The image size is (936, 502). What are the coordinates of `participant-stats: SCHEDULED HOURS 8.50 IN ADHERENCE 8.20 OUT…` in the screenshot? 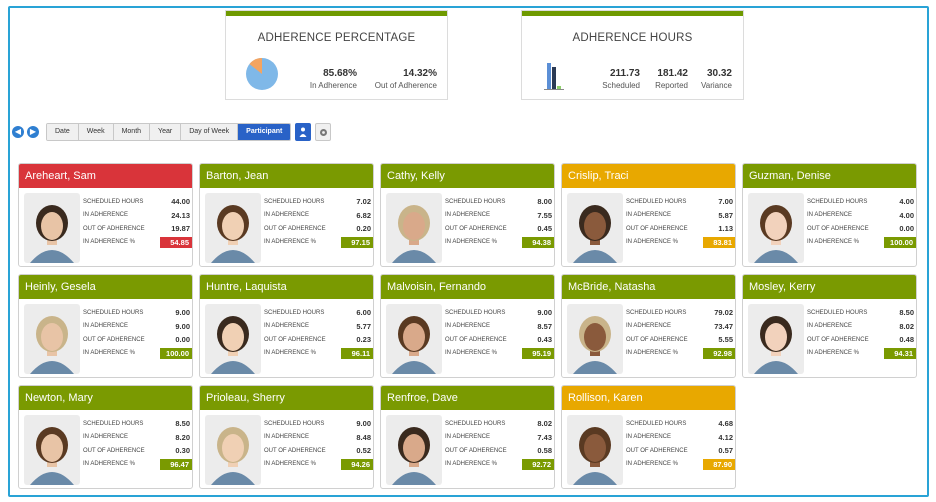 It's located at (137, 444).